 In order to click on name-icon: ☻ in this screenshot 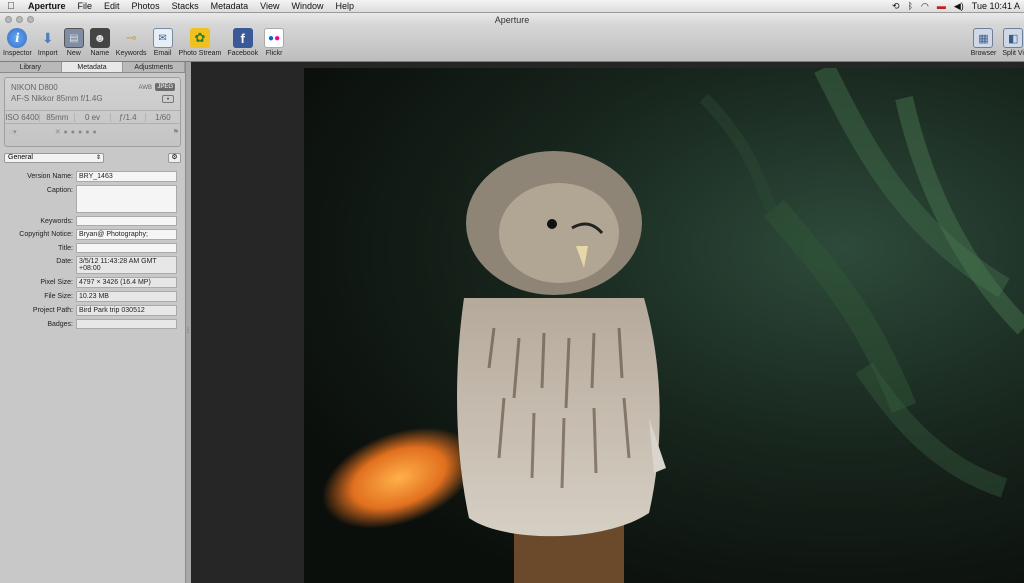, I will do `click(99, 38)`.